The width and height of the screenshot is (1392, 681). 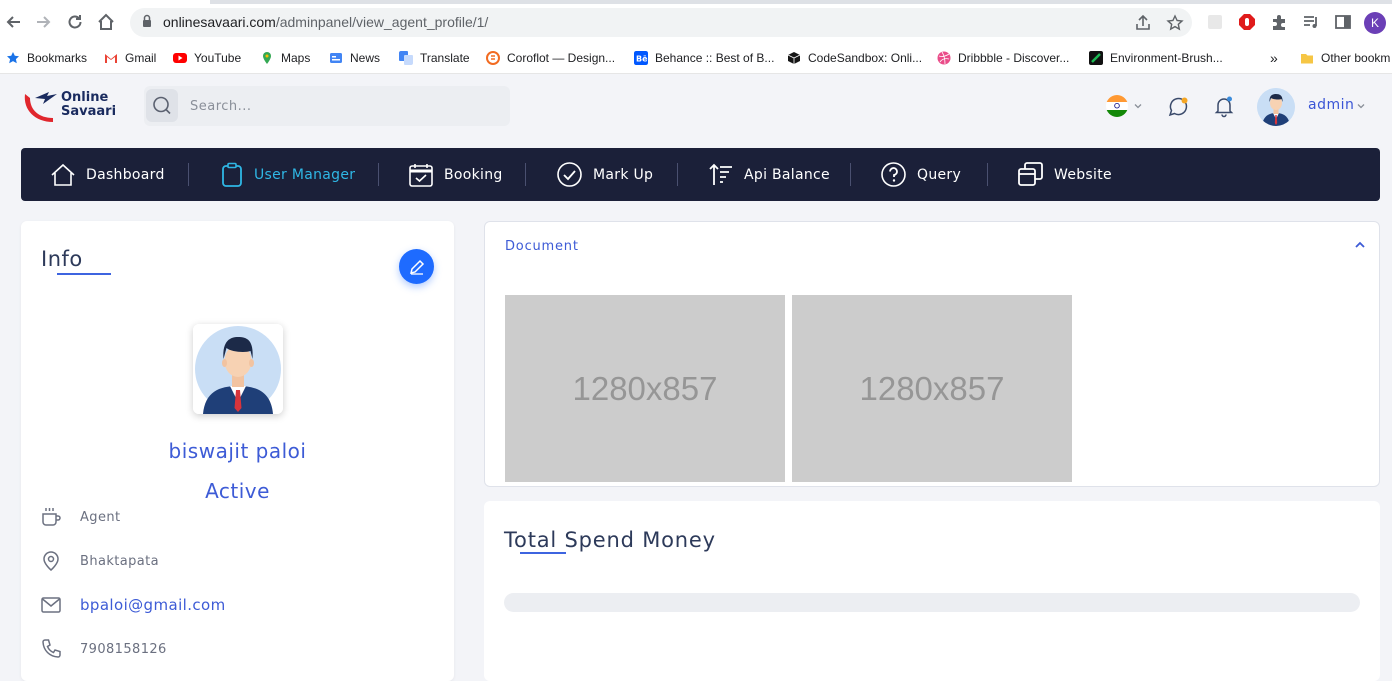 I want to click on nav-dashboard: Dashboard, so click(x=107, y=174).